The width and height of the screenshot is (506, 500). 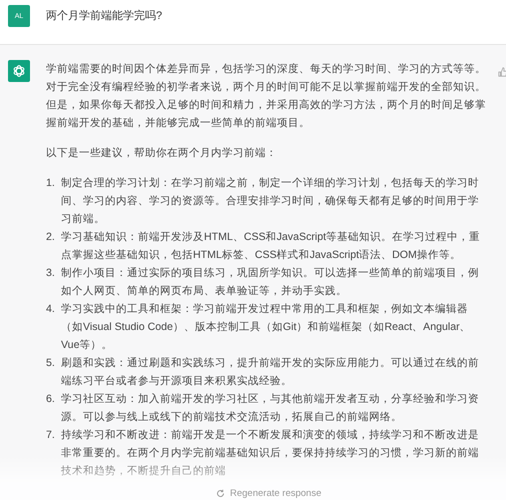 I want to click on list-number: 6., so click(x=51, y=399).